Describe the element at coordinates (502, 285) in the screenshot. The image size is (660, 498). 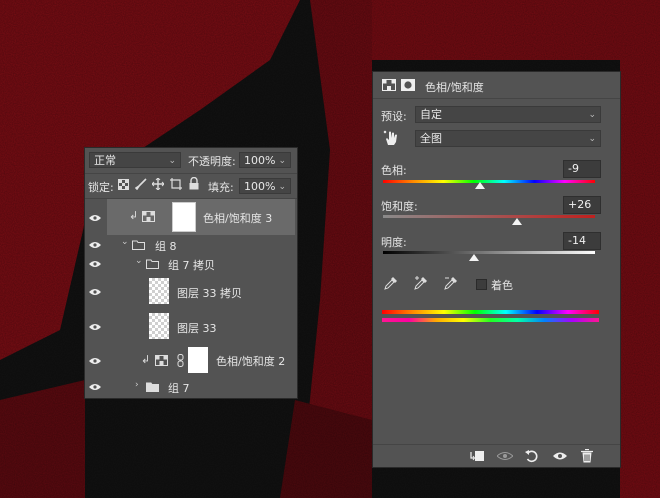
I see `colorize-label: 着色` at that location.